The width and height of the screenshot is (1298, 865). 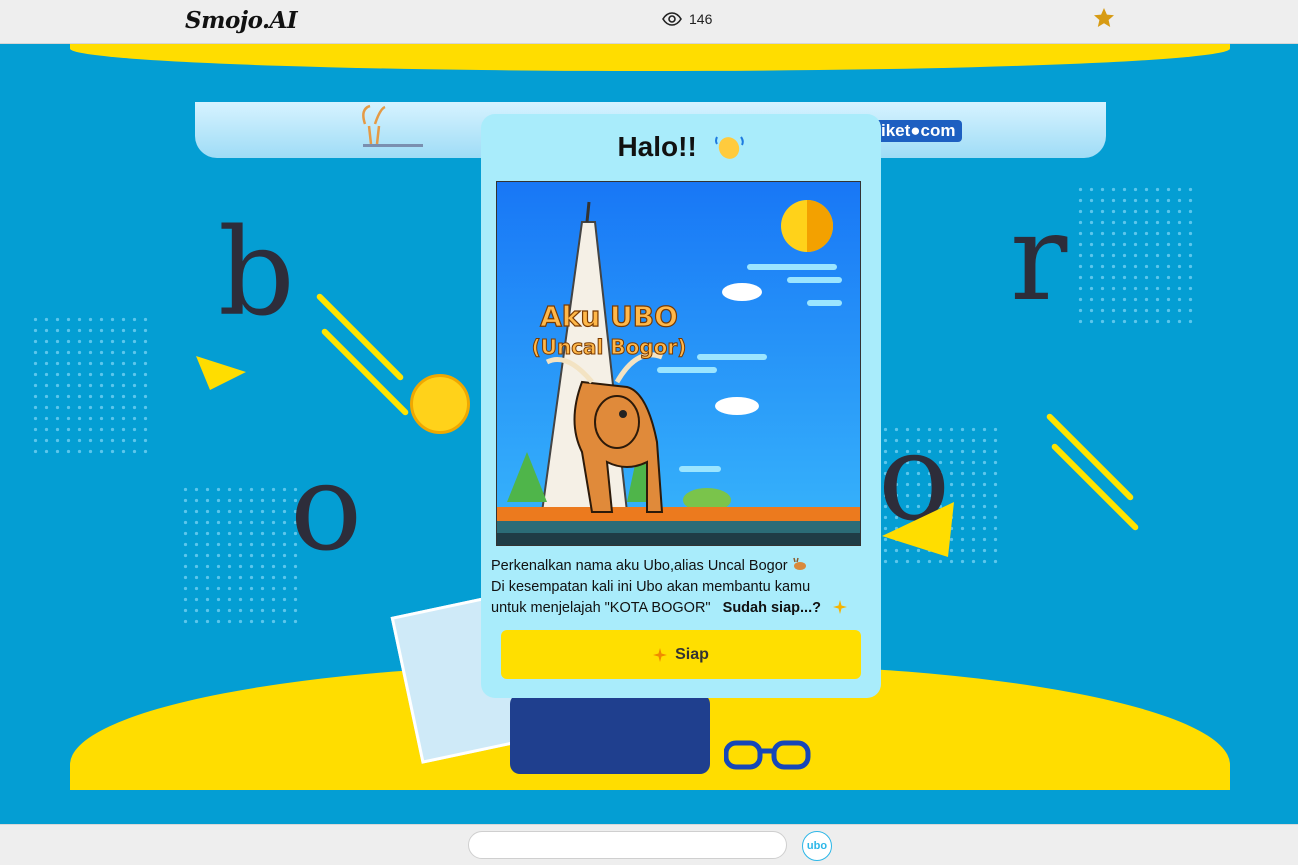 What do you see at coordinates (440, 404) in the screenshot?
I see `deer-badge-icon` at bounding box center [440, 404].